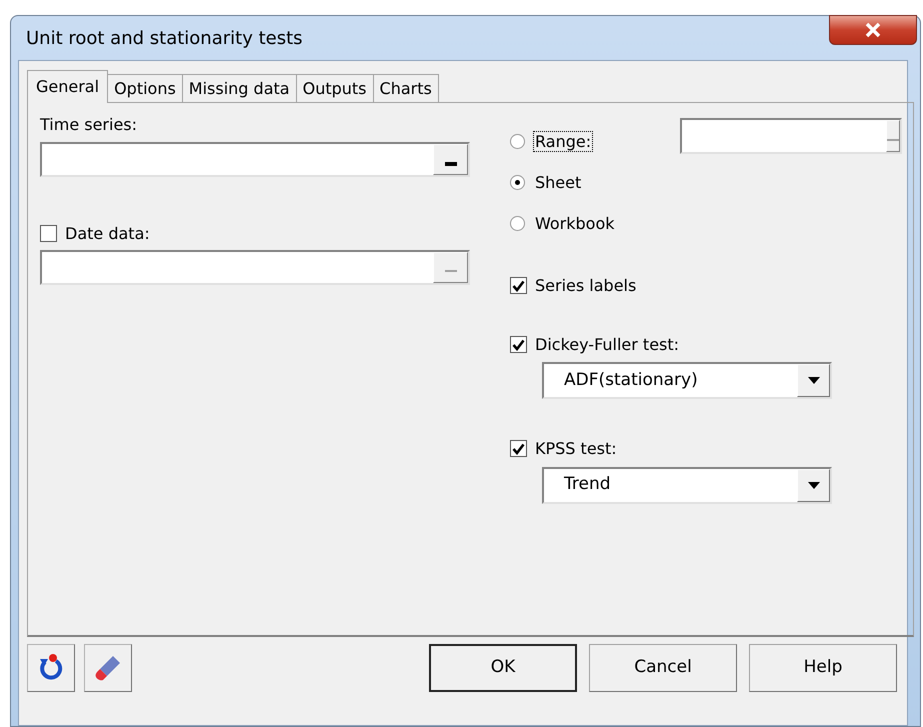  I want to click on dialog-button: Help, so click(823, 668).